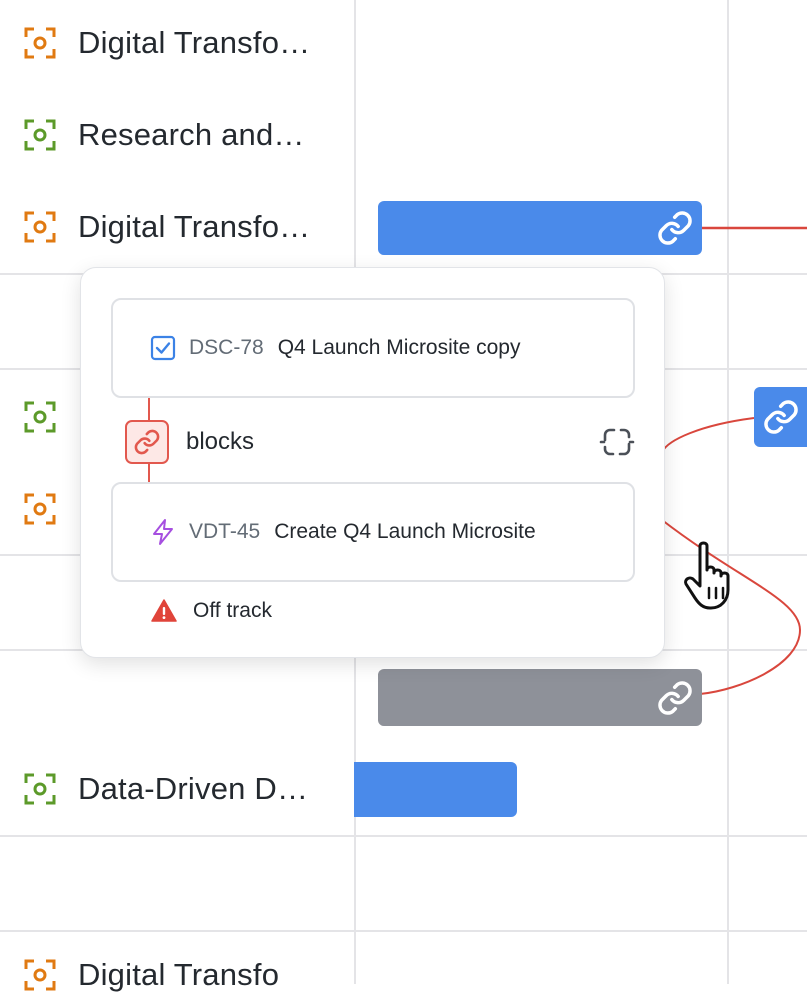 Image resolution: width=807 pixels, height=995 pixels. What do you see at coordinates (399, 347) in the screenshot?
I see `source-issue-title: Q4 Launch Microsite copy` at bounding box center [399, 347].